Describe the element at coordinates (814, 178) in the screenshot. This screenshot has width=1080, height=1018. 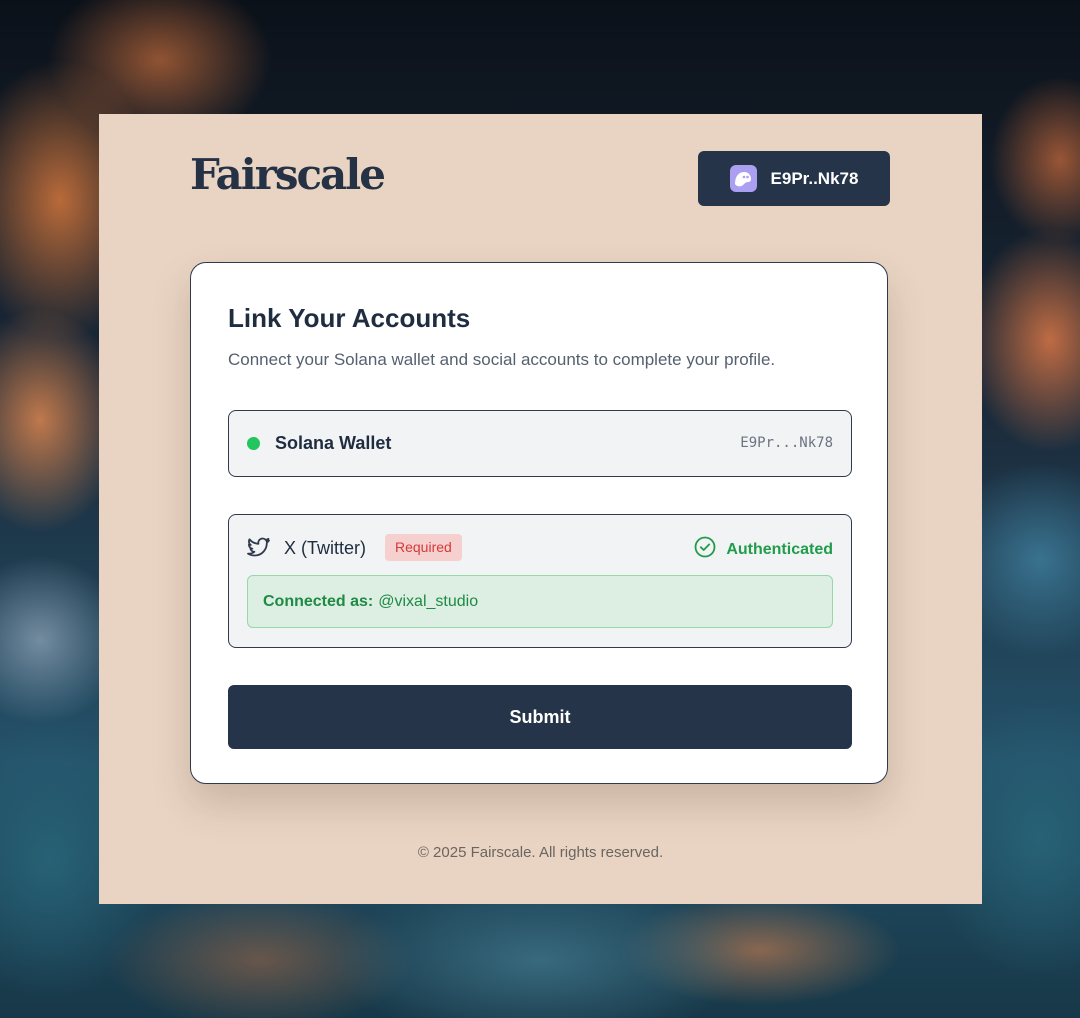
I see `wallet-button-label: E9Pr..Nk78` at that location.